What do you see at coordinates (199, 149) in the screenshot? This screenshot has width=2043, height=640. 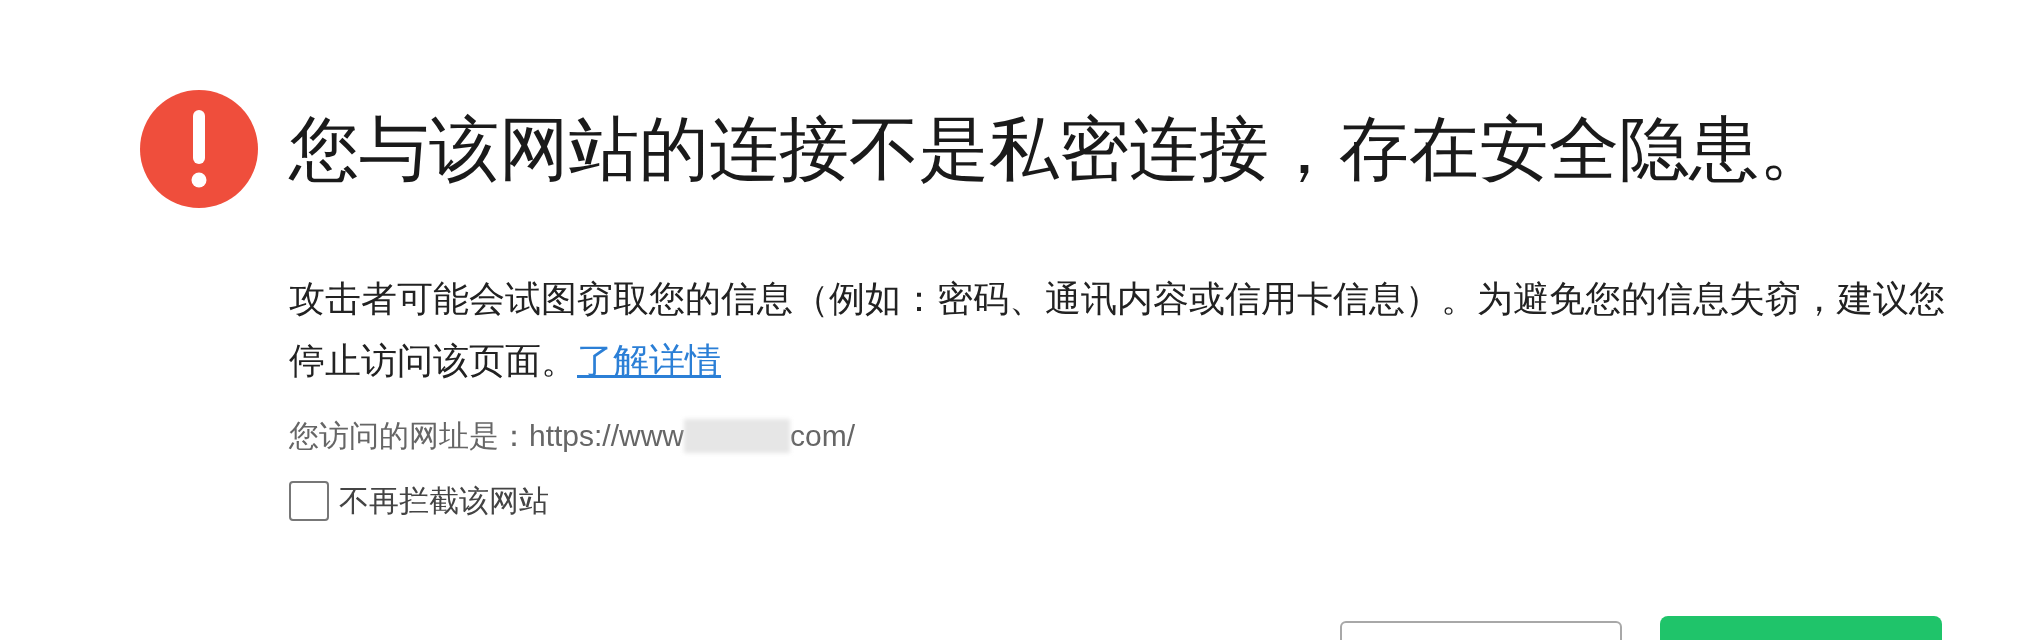 I see `warning-icon` at bounding box center [199, 149].